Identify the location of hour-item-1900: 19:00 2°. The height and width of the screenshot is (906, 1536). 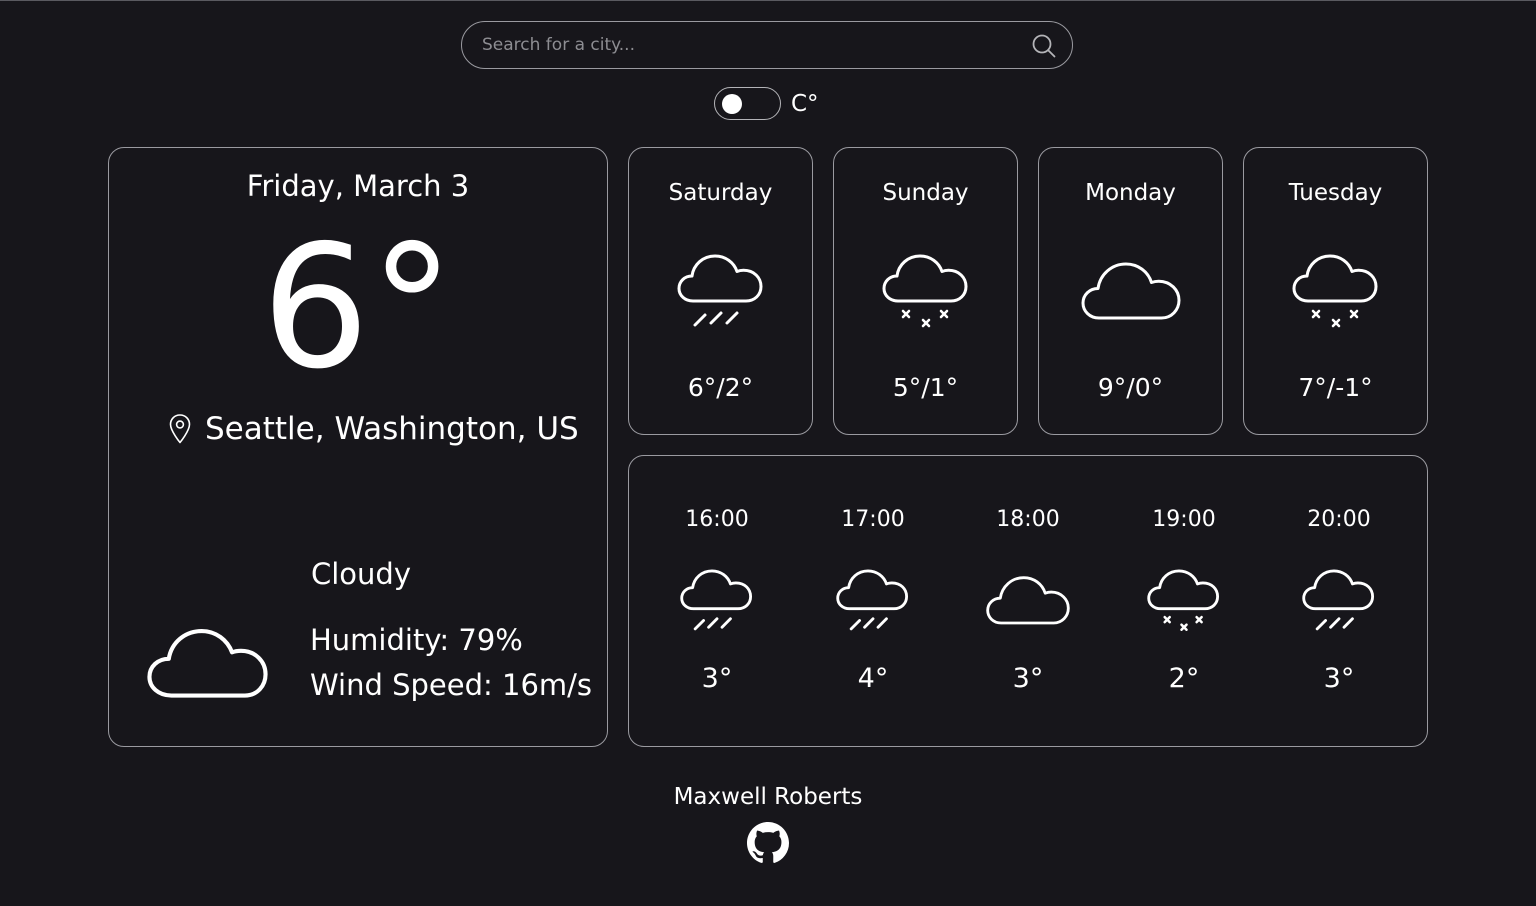
(1184, 601).